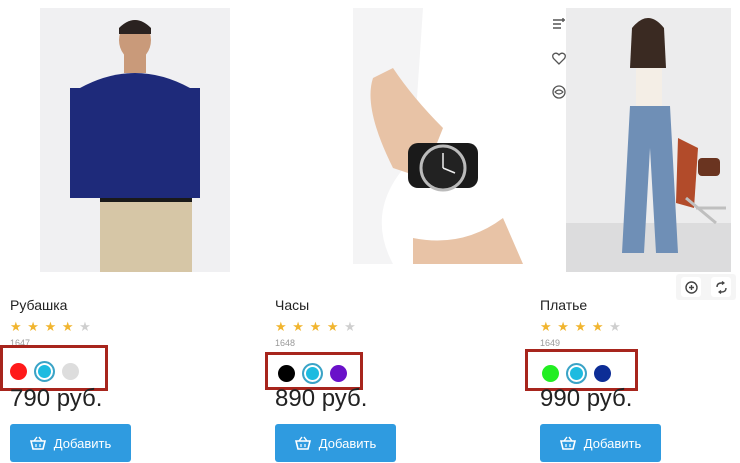  I want to click on compare-button, so click(559, 24).